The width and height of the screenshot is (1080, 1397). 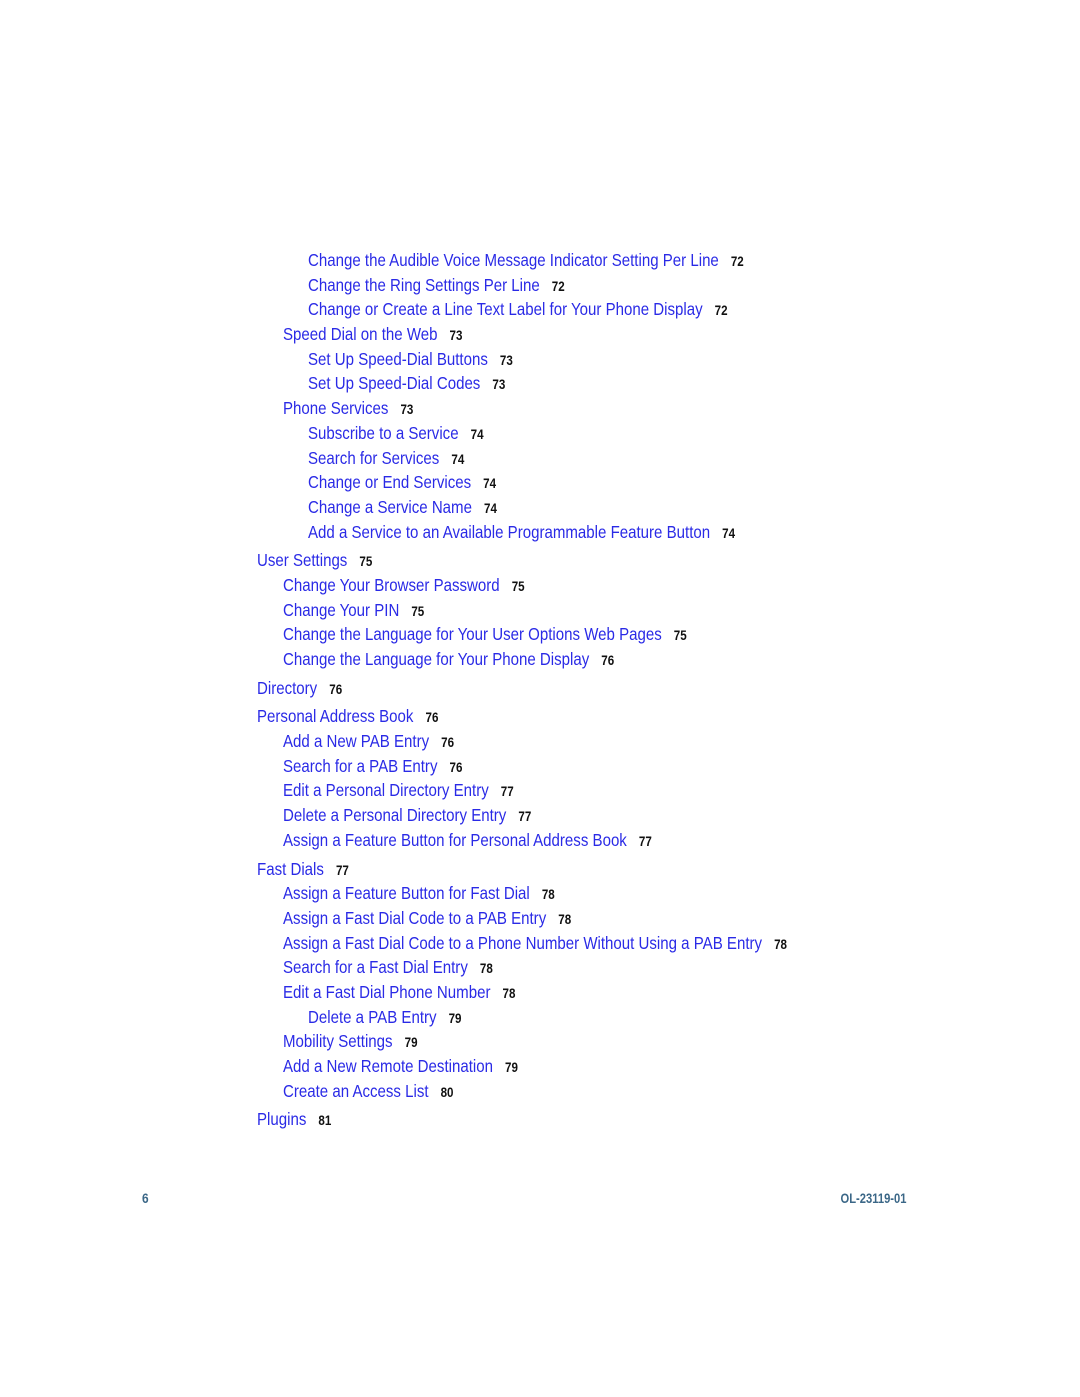 I want to click on toc-entry: Subscribe to a Service 74, so click(x=640, y=433).